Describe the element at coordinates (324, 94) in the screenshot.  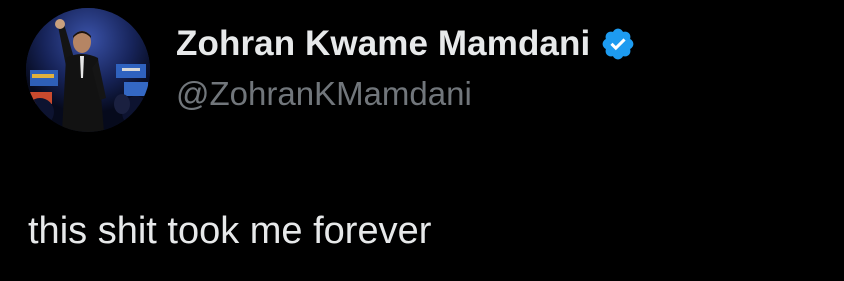
I see `author-handle: @ZohranKMamdani` at that location.